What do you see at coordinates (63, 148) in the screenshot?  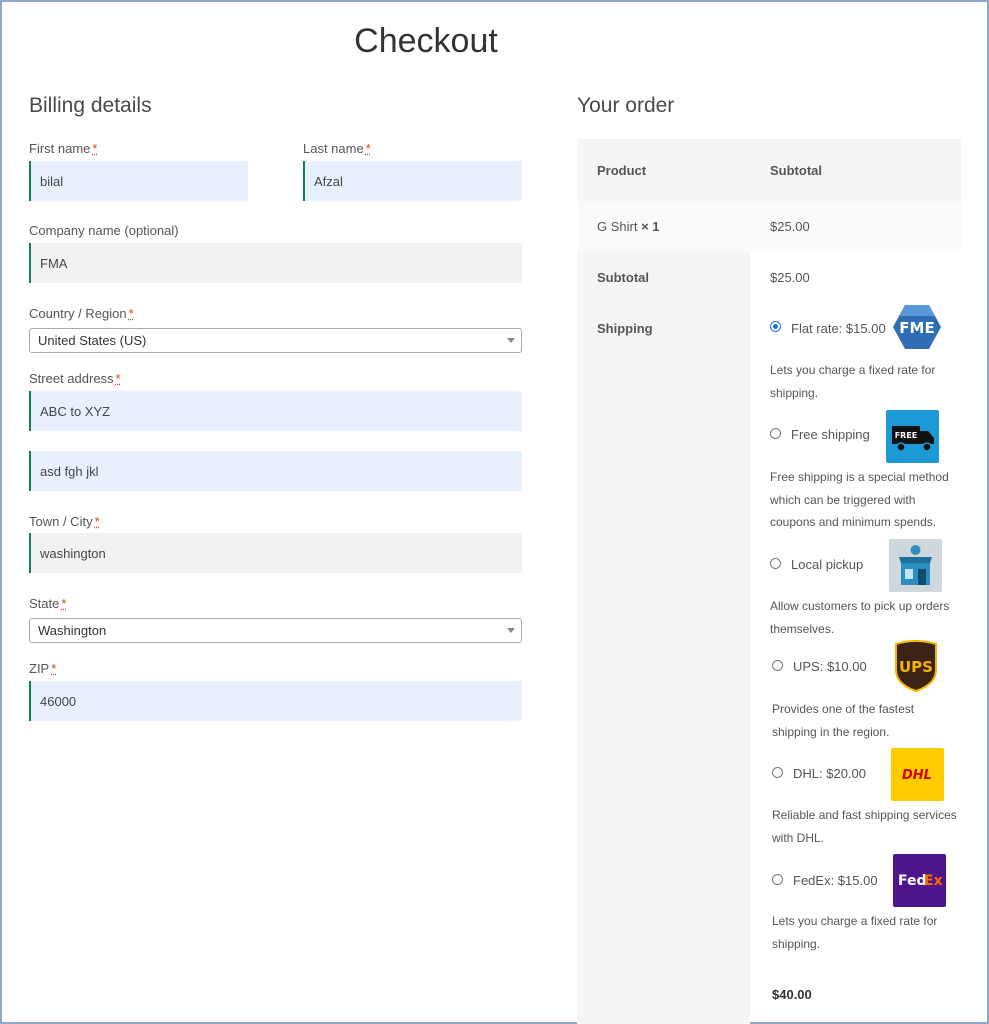 I see `first-name-label: First name *` at bounding box center [63, 148].